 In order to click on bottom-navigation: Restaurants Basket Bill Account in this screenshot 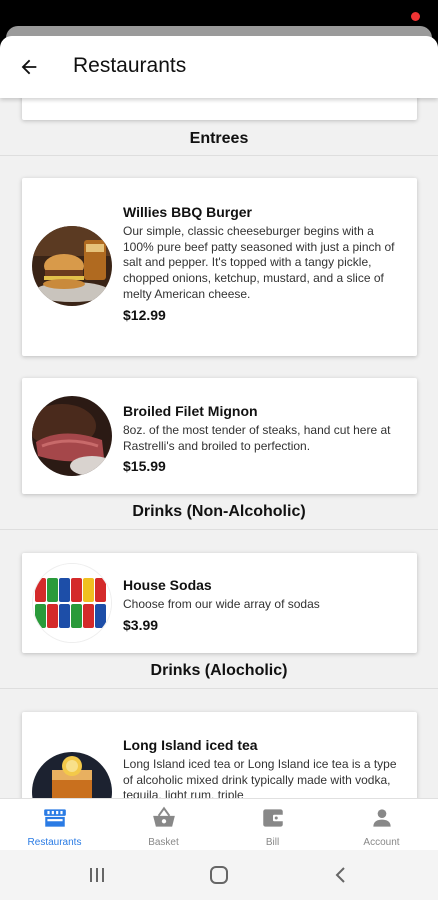, I will do `click(219, 824)`.